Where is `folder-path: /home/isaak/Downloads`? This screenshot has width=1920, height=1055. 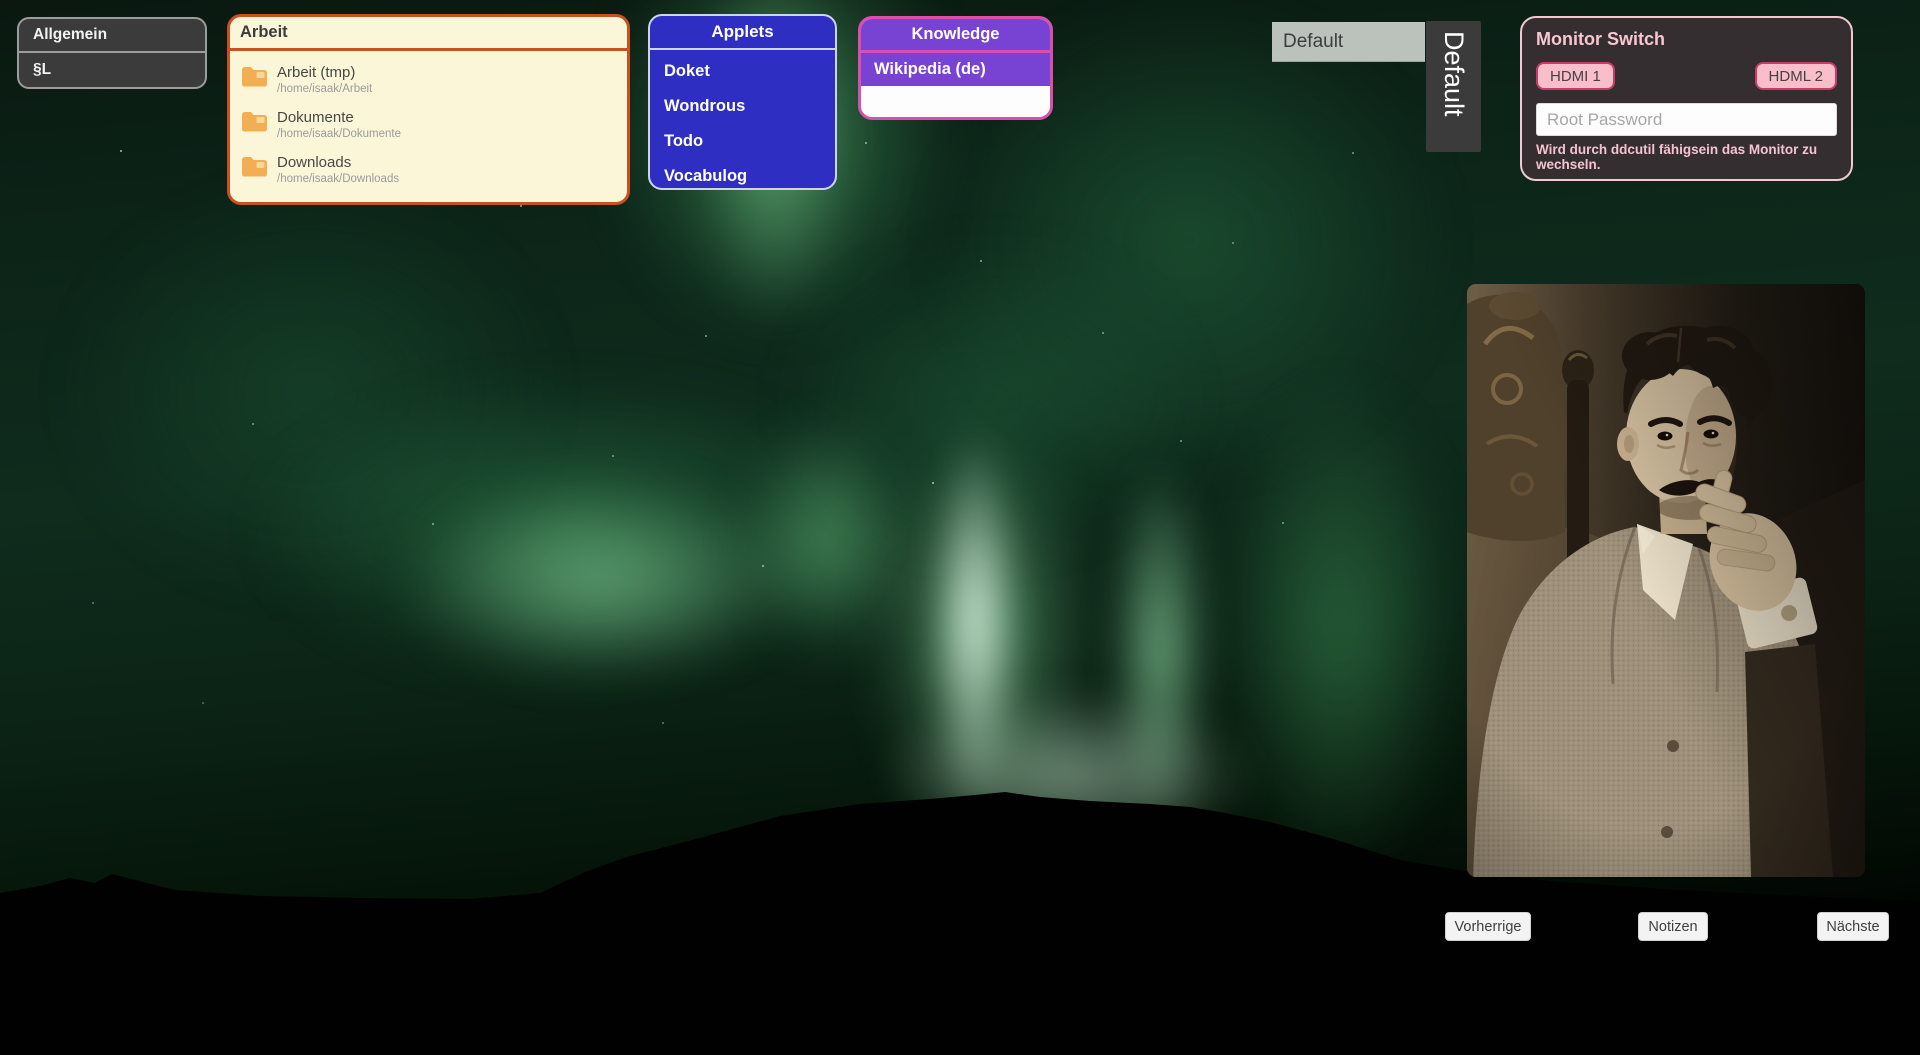 folder-path: /home/isaak/Downloads is located at coordinates (338, 179).